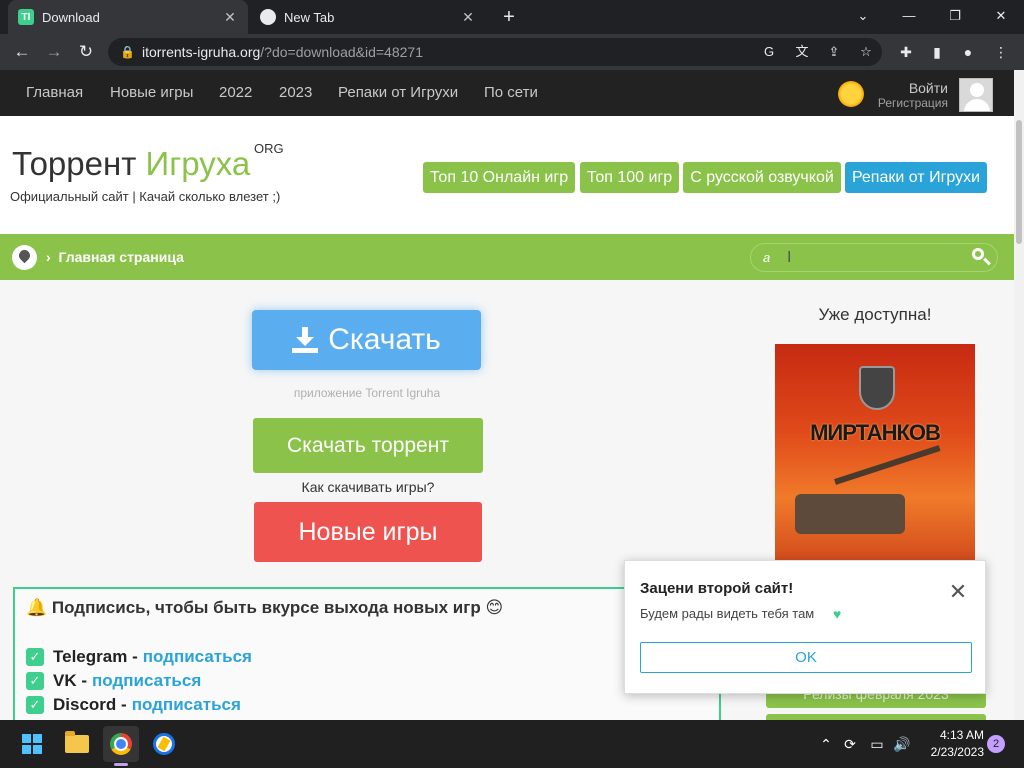 This screenshot has width=1024, height=768. What do you see at coordinates (996, 744) in the screenshot?
I see `notification-badge: 2` at bounding box center [996, 744].